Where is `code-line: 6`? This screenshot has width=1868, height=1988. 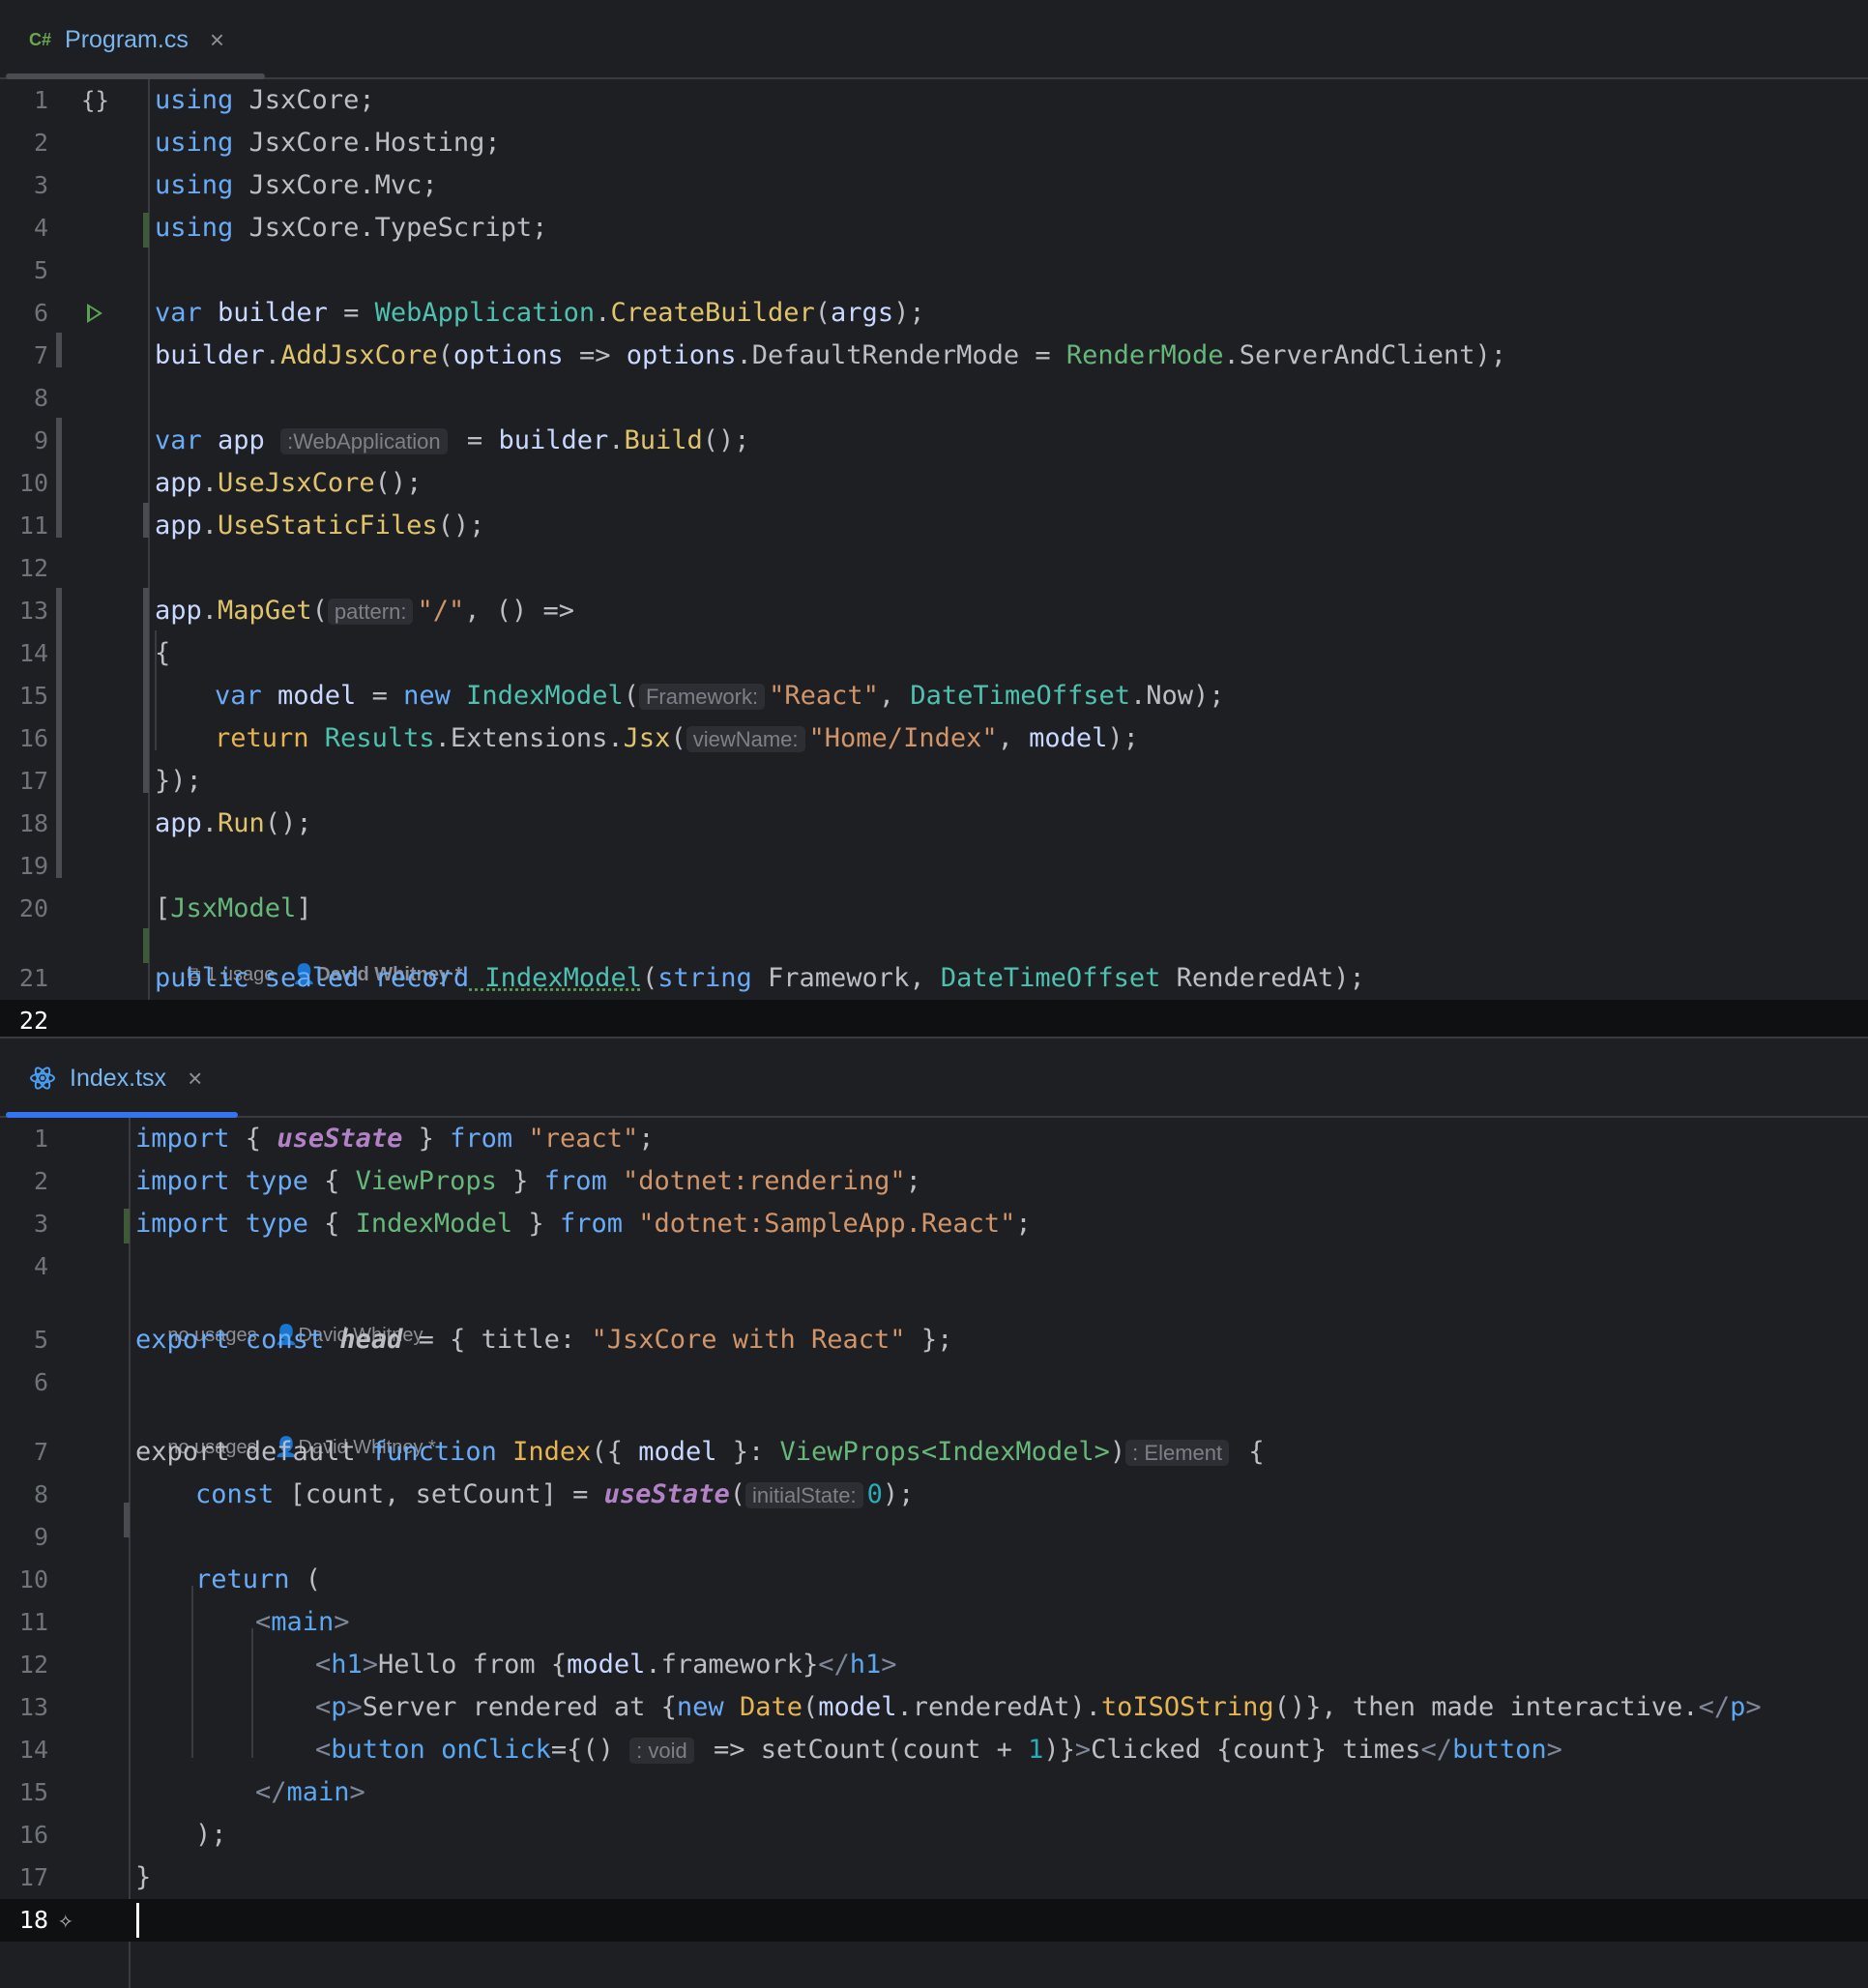
code-line: 6 is located at coordinates (934, 1382).